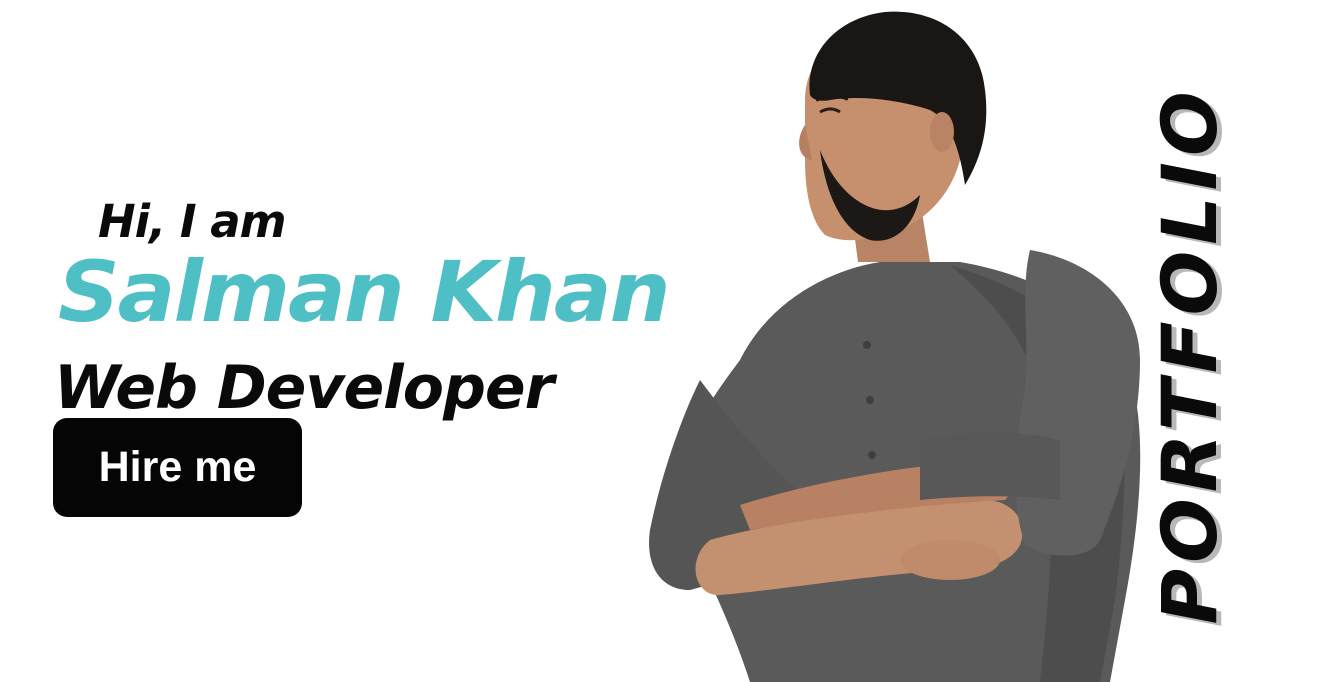 This screenshot has width=1334, height=682. What do you see at coordinates (304, 388) in the screenshot?
I see `hero-role: Web Developer` at bounding box center [304, 388].